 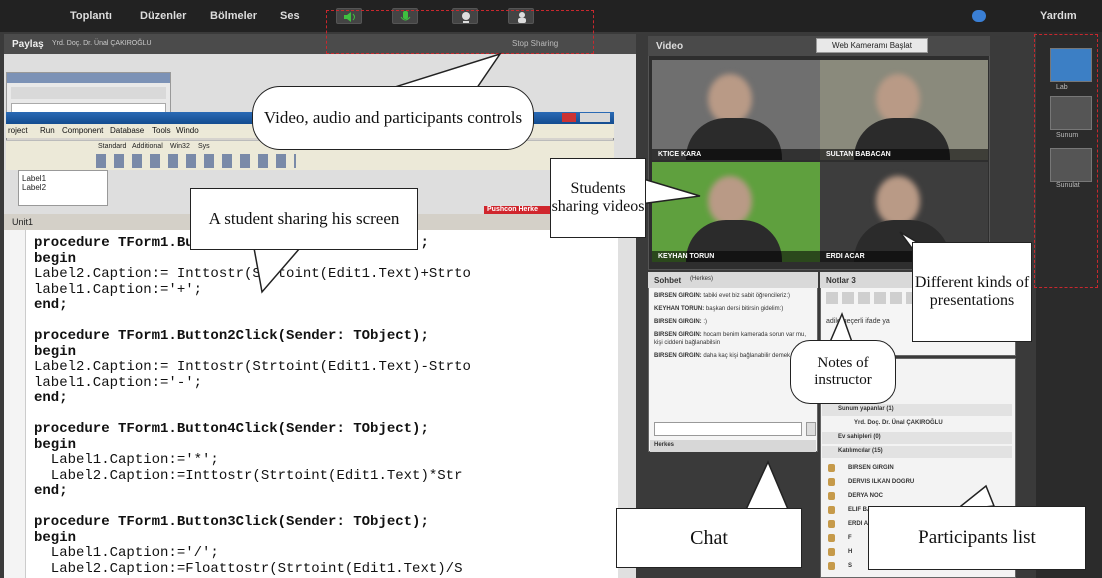 What do you see at coordinates (709, 538) in the screenshot?
I see `callout-chat: Chat` at bounding box center [709, 538].